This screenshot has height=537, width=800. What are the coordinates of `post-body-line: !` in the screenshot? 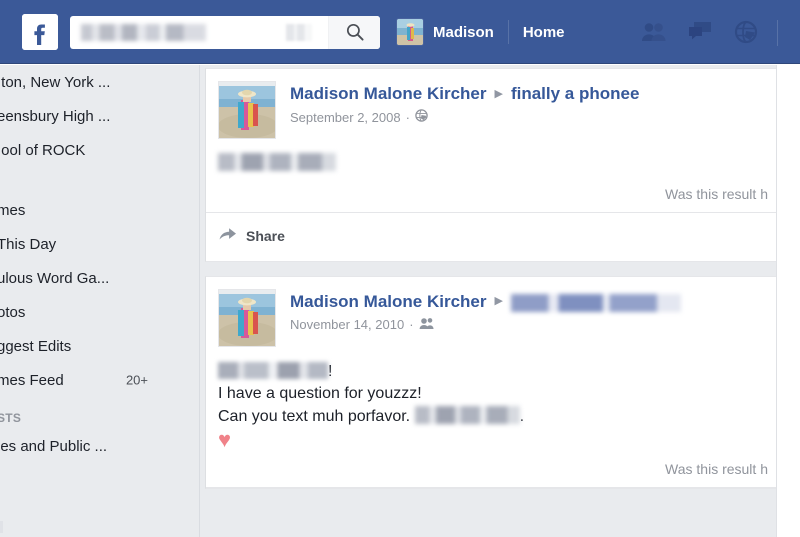 It's located at (493, 372).